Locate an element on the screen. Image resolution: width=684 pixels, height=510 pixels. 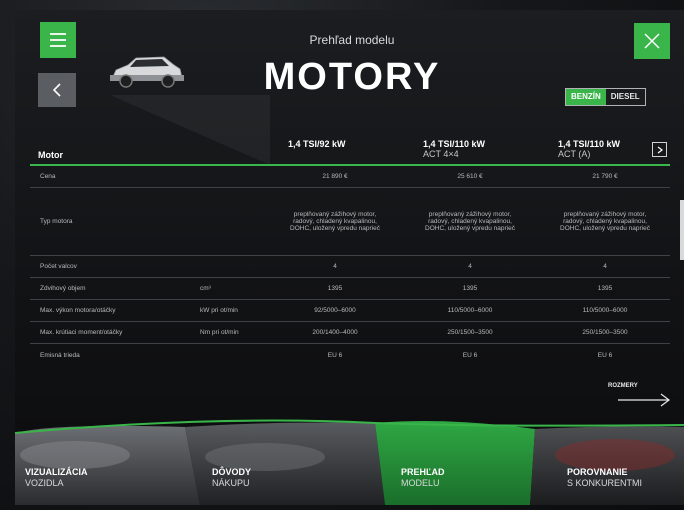
close-button is located at coordinates (652, 41).